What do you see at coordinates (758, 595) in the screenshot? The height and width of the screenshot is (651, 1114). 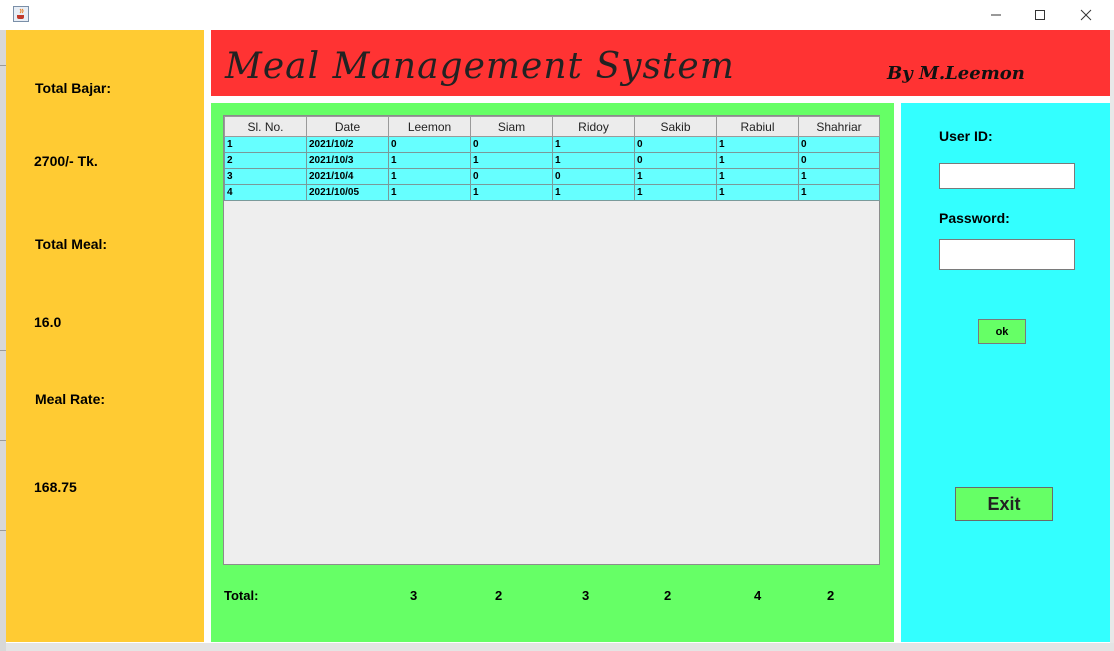 I see `total-rabiul: 4` at bounding box center [758, 595].